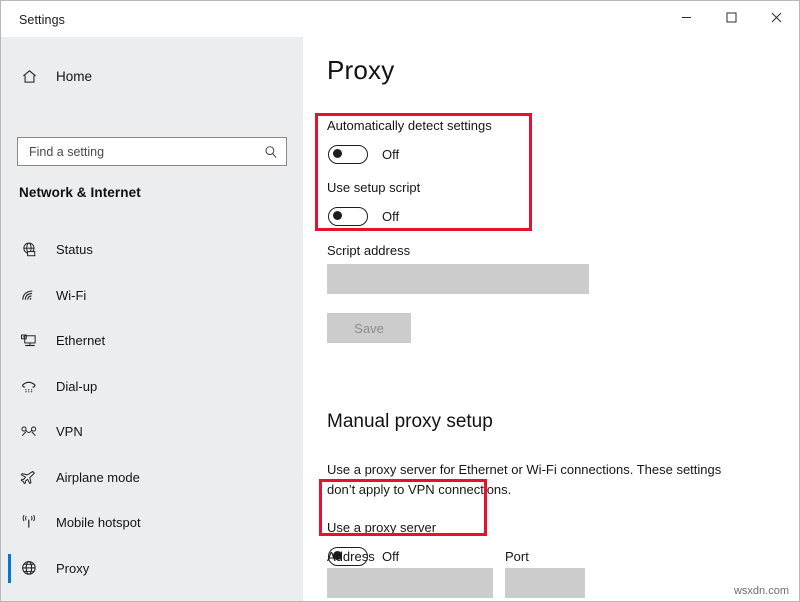  Describe the element at coordinates (29, 522) in the screenshot. I see `hotspot-icon` at that location.